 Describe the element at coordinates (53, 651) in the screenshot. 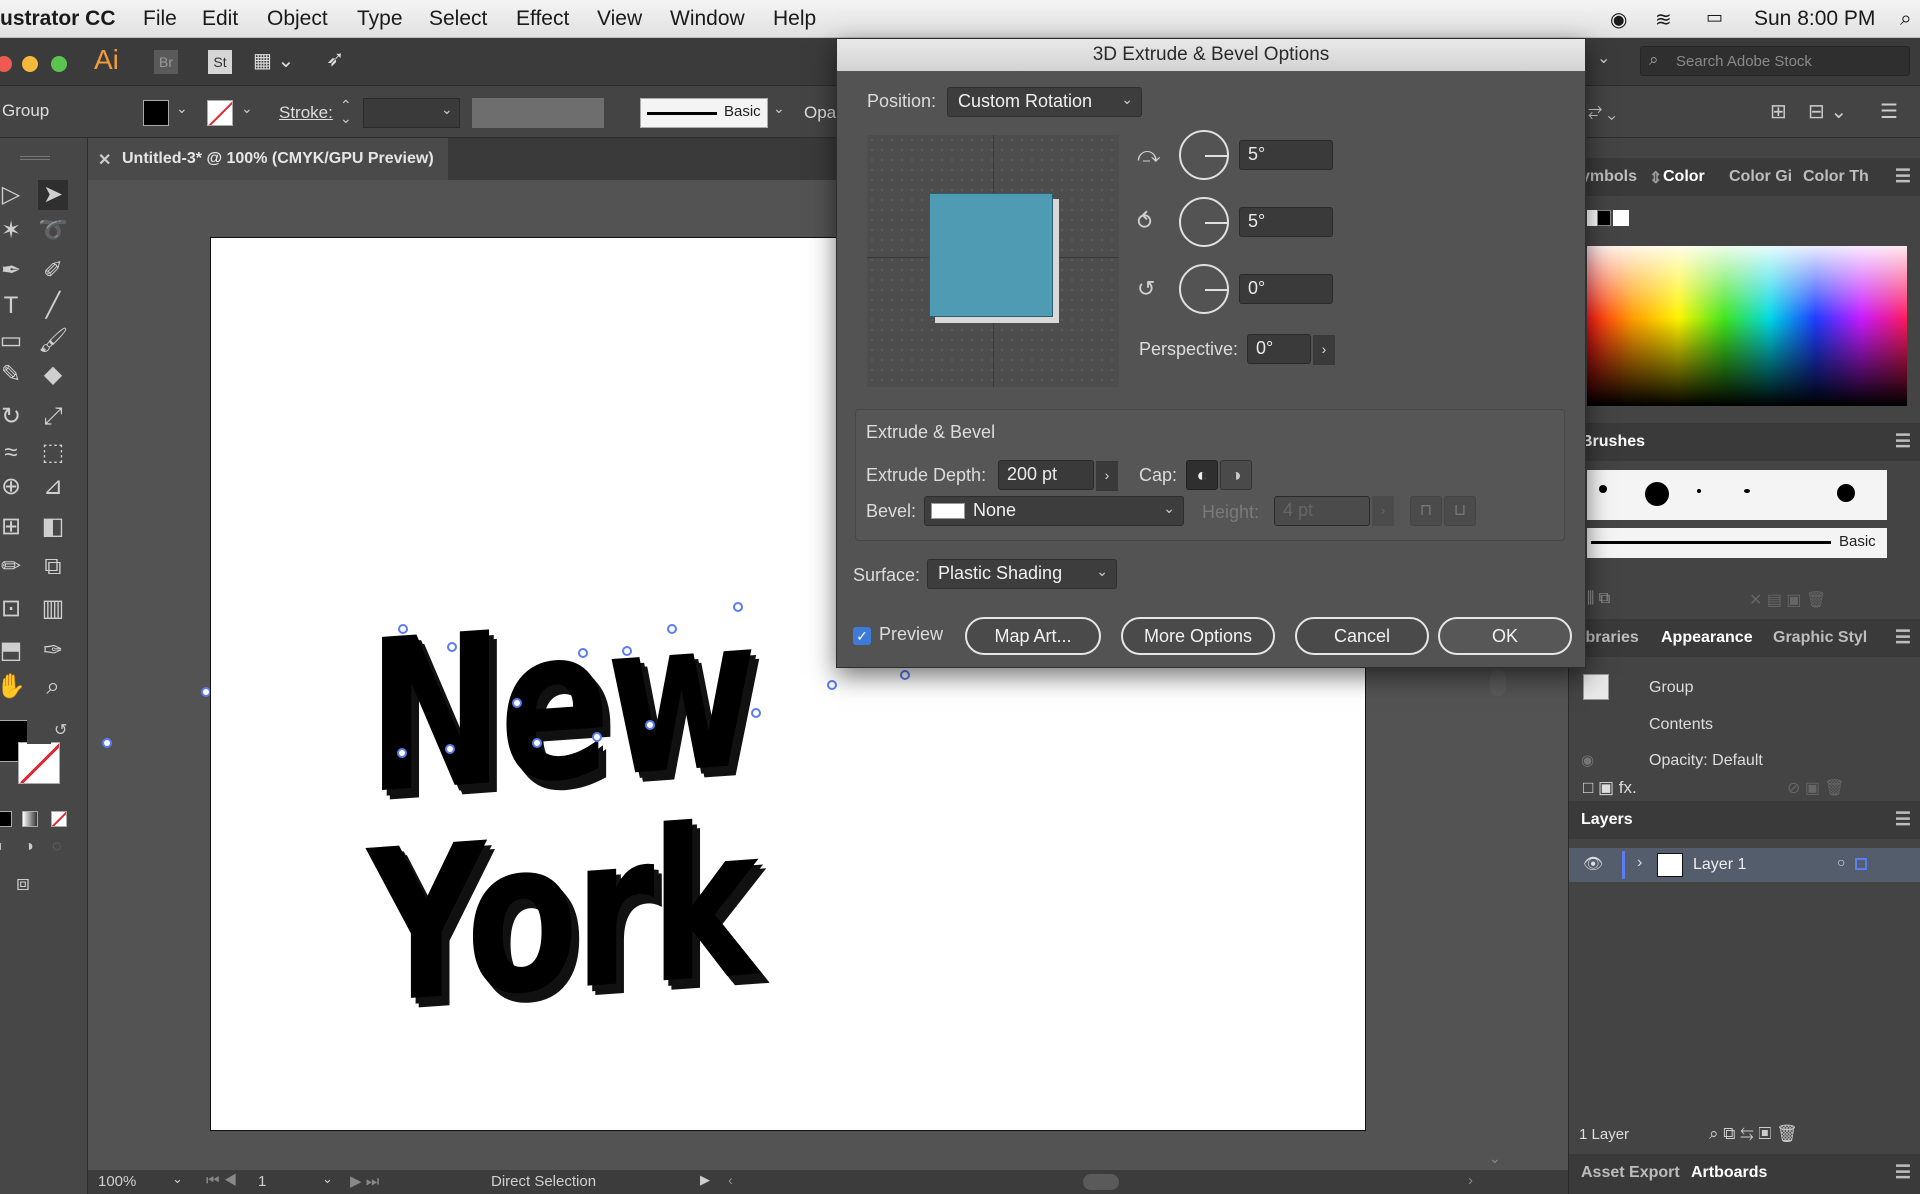

I see `slice-tool-icon: ✑` at that location.